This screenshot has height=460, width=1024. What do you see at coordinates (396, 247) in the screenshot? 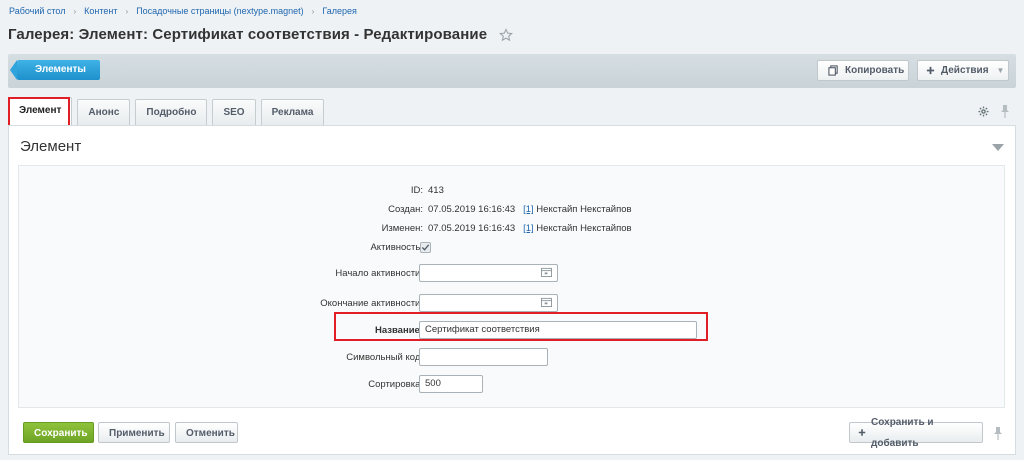
I see `active-label: Активность:` at bounding box center [396, 247].